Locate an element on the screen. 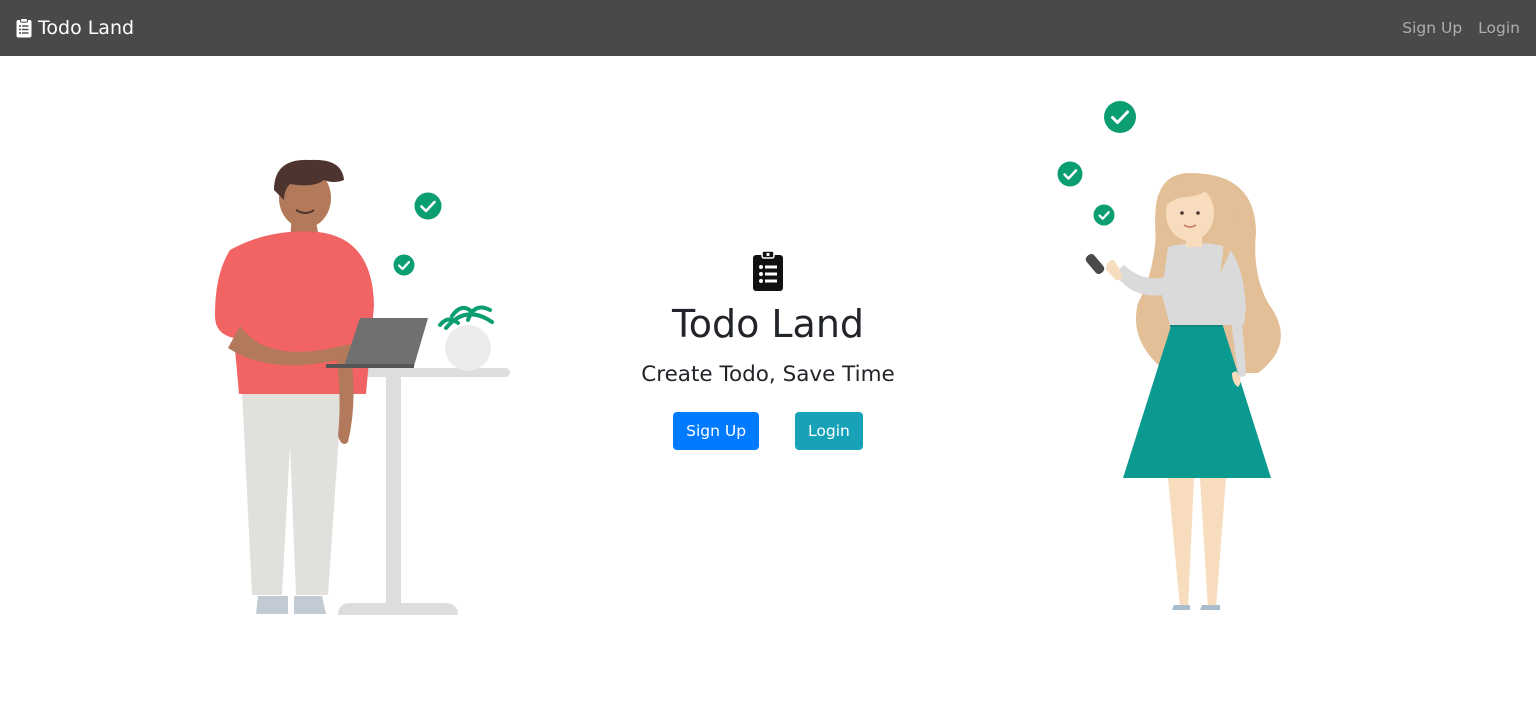 The image size is (1536, 722). hero-title: Todo Land is located at coordinates (768, 324).